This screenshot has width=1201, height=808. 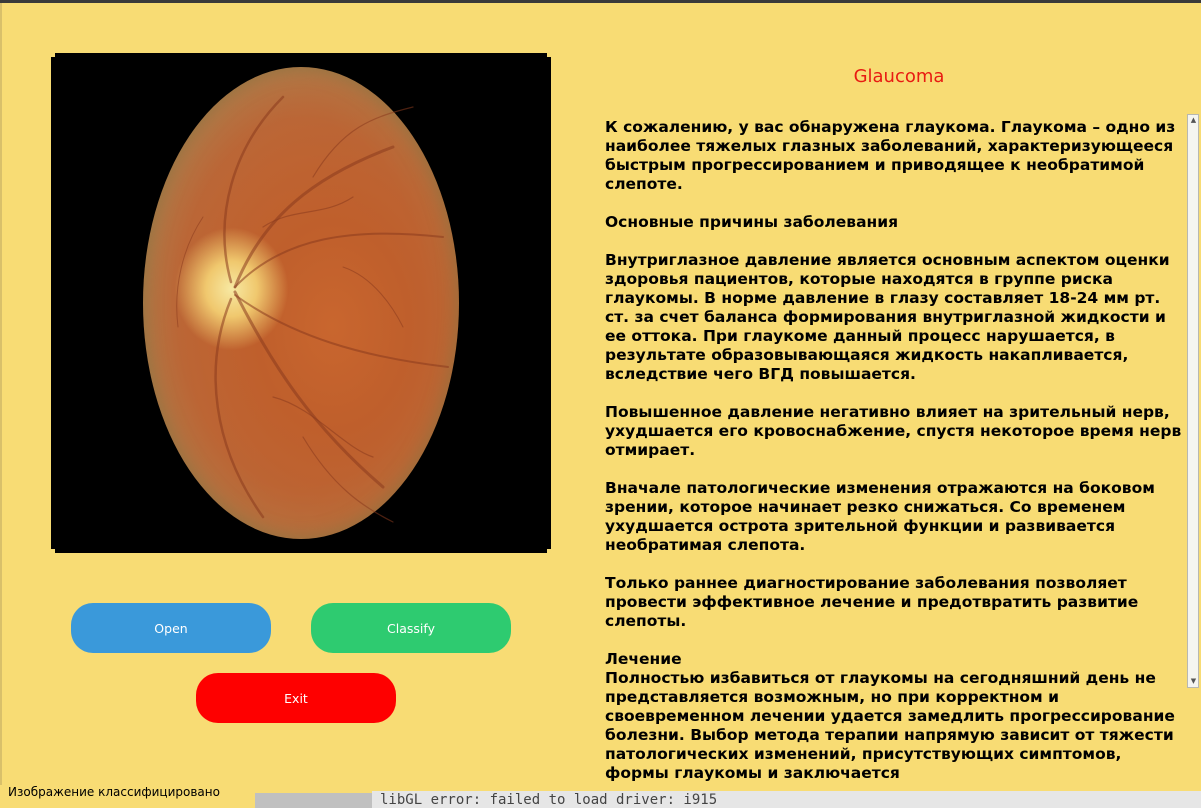 What do you see at coordinates (600, 1) in the screenshot?
I see `window-top-border` at bounding box center [600, 1].